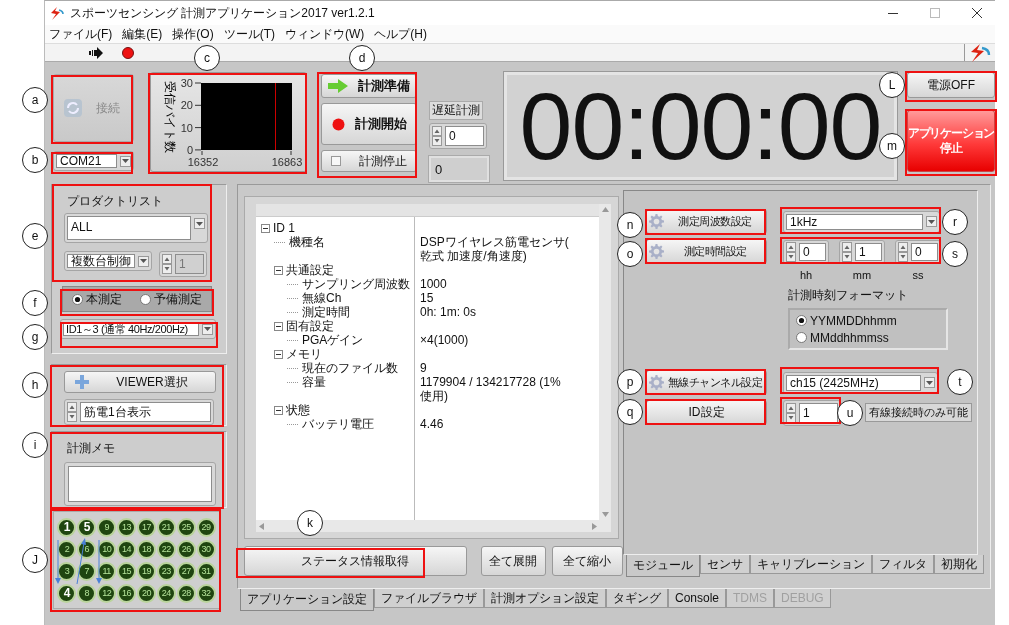 This screenshot has height=625, width=1009. Describe the element at coordinates (325, 34) in the screenshot. I see `menu-item: ウィンドウ(W)` at that location.